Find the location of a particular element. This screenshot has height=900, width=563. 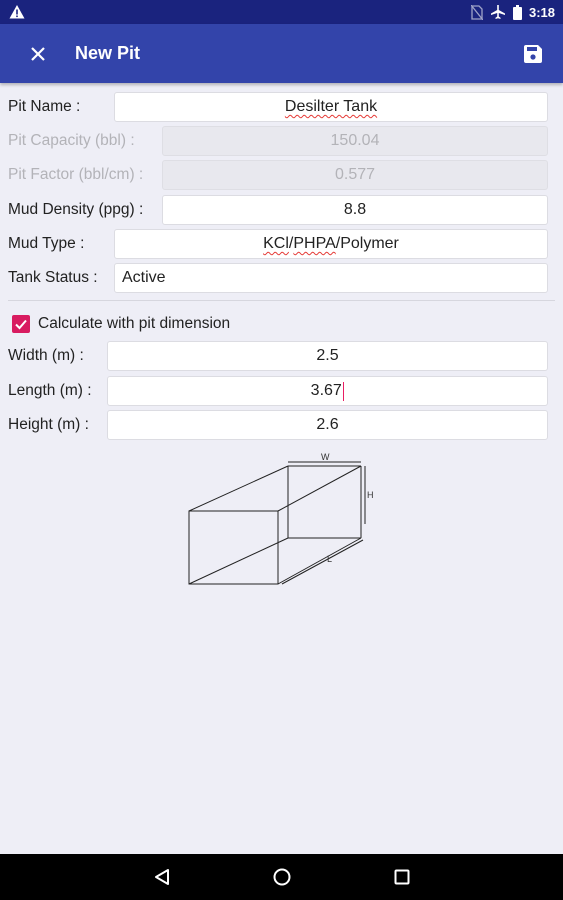

height-value: 2.6 is located at coordinates (327, 424).